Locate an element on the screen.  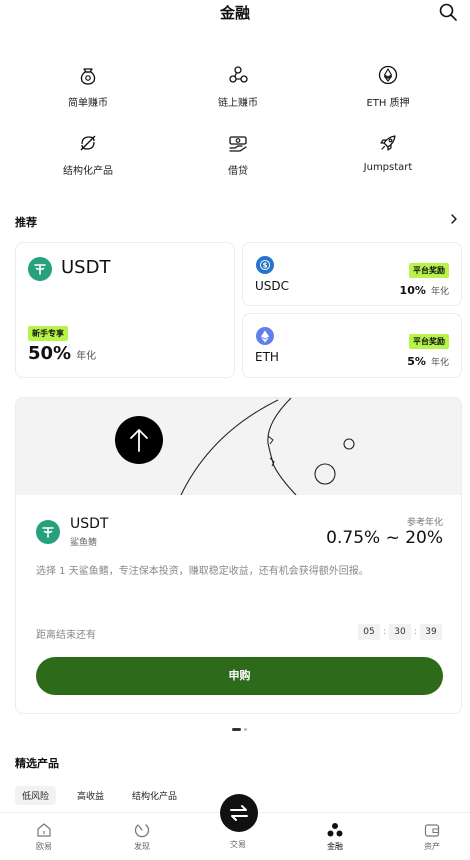
grid-item-loan: 借贷 is located at coordinates (238, 154).